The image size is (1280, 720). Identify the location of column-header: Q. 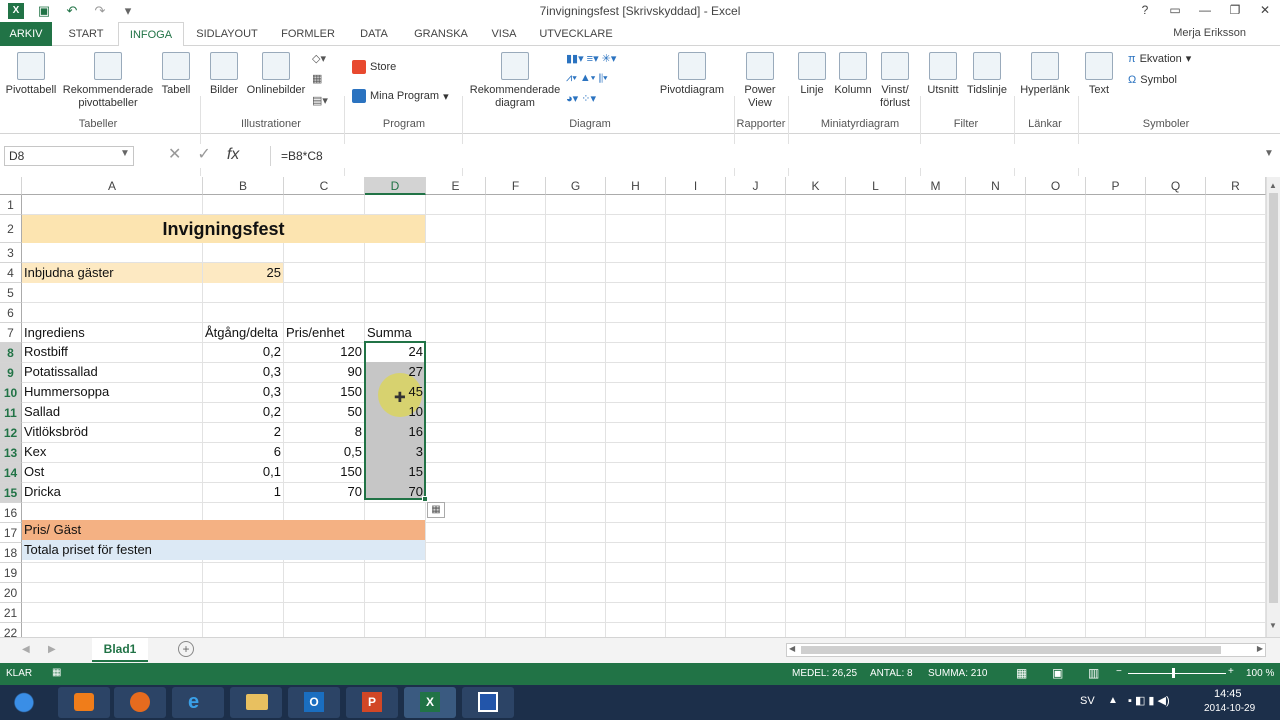
(1176, 186).